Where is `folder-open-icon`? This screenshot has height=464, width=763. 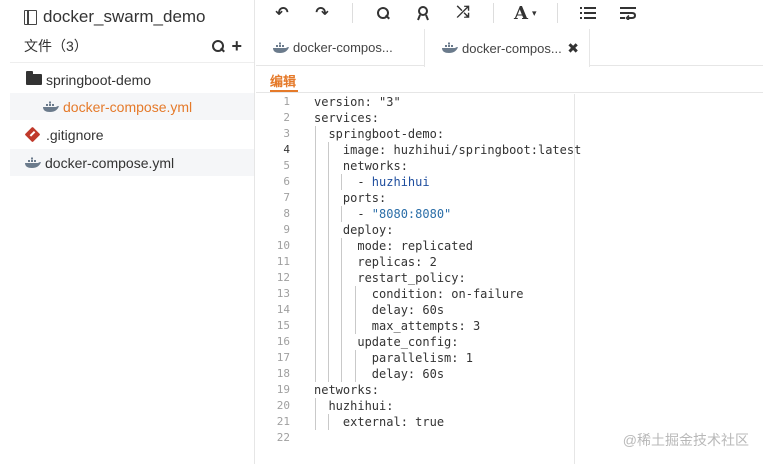
folder-open-icon is located at coordinates (34, 78).